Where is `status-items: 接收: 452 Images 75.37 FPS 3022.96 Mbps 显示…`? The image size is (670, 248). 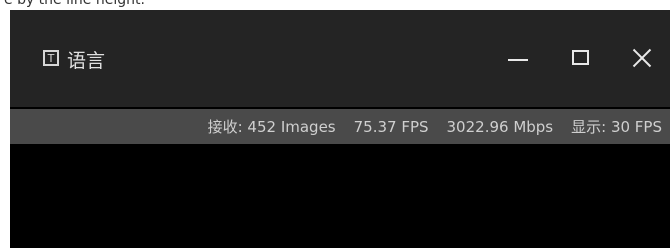 status-items: 接收: 452 Images 75.37 FPS 3022.96 Mbps 显示… is located at coordinates (435, 126).